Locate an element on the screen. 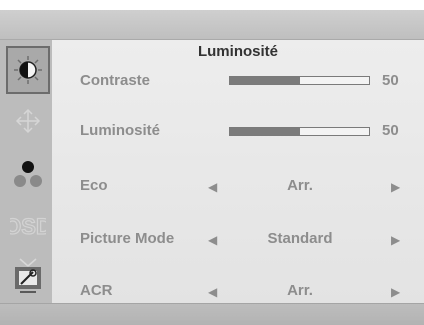 The height and width of the screenshot is (325, 424). contraste-slider is located at coordinates (299, 80).